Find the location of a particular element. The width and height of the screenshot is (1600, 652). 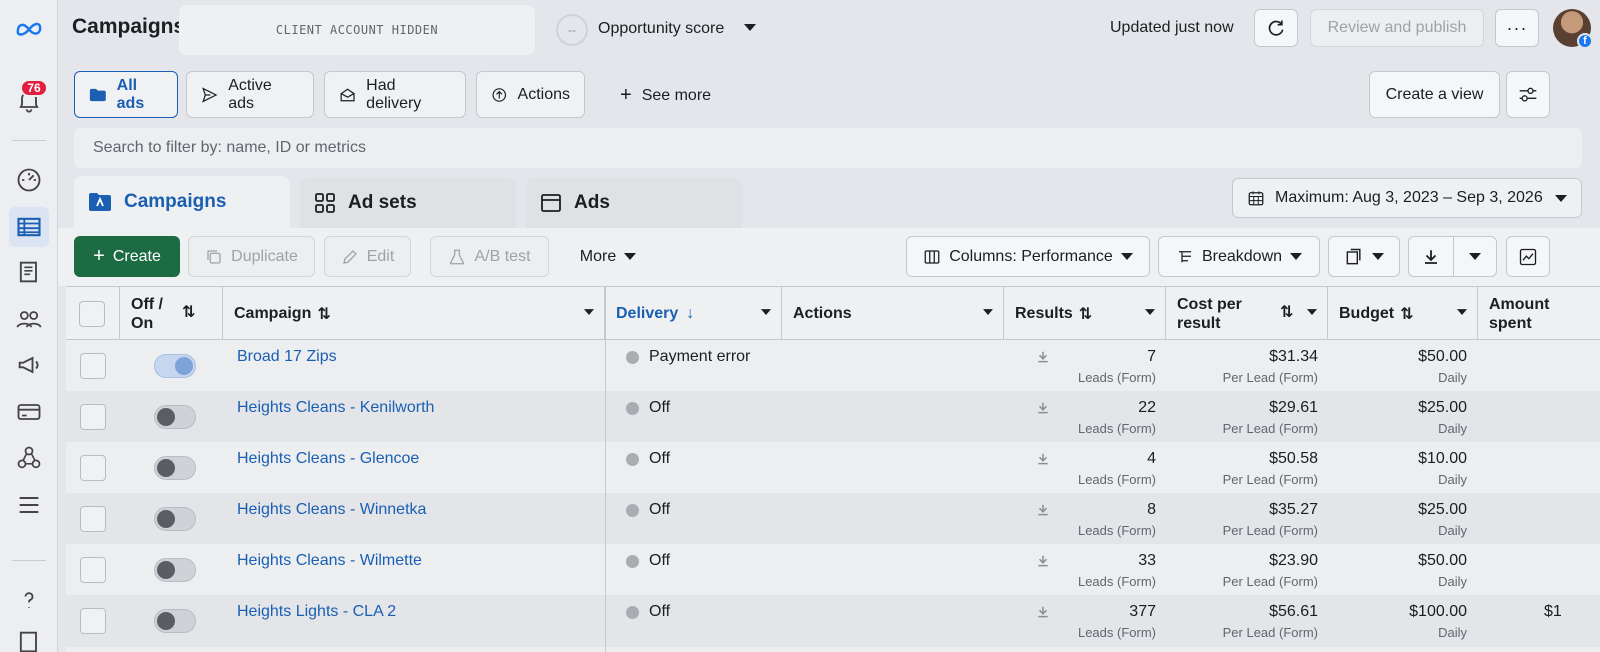

audiences-people-icon is located at coordinates (29, 319).